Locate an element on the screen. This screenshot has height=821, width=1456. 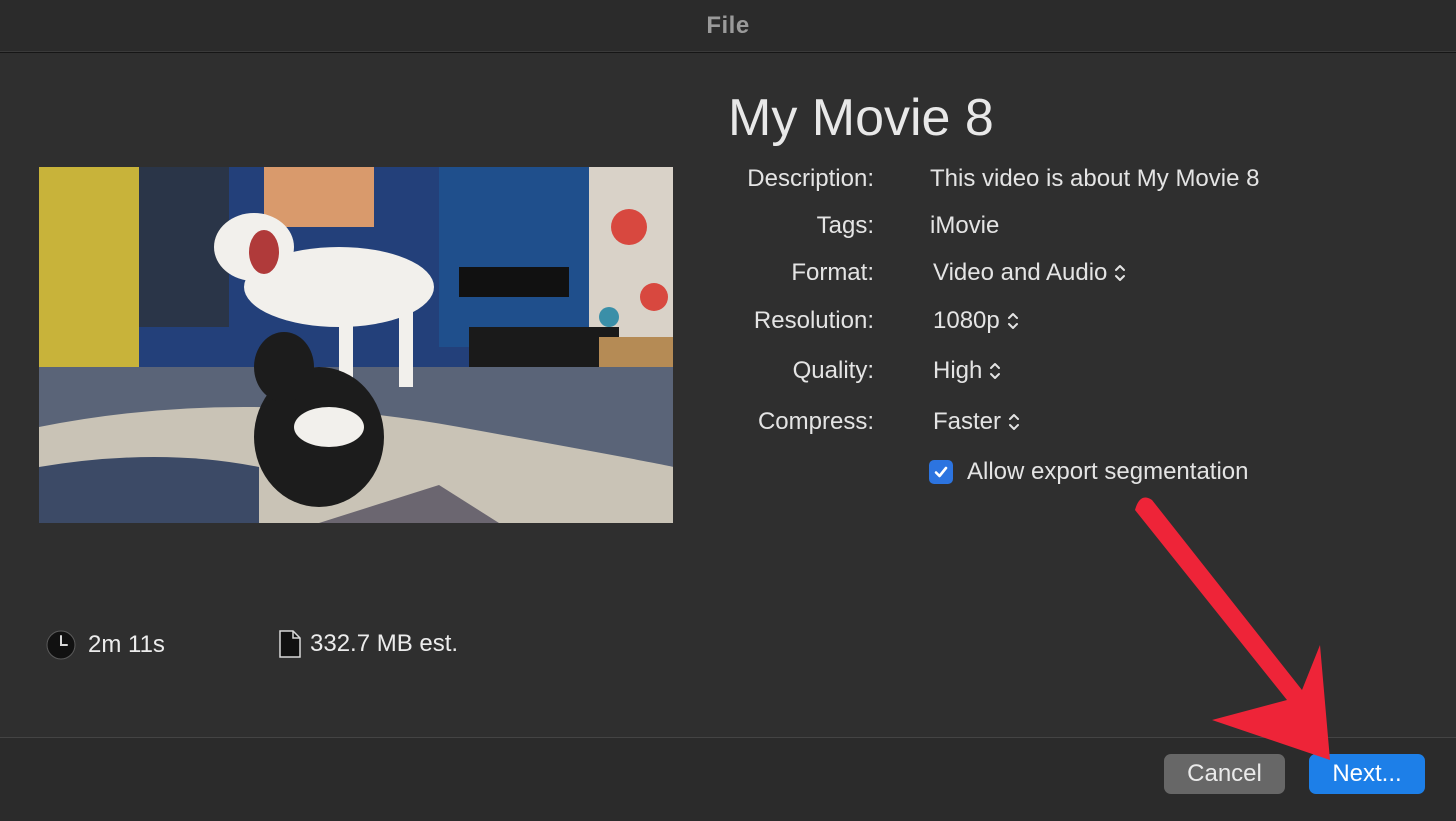
format-row: Format: Video and Audio is located at coordinates (1010, 273).